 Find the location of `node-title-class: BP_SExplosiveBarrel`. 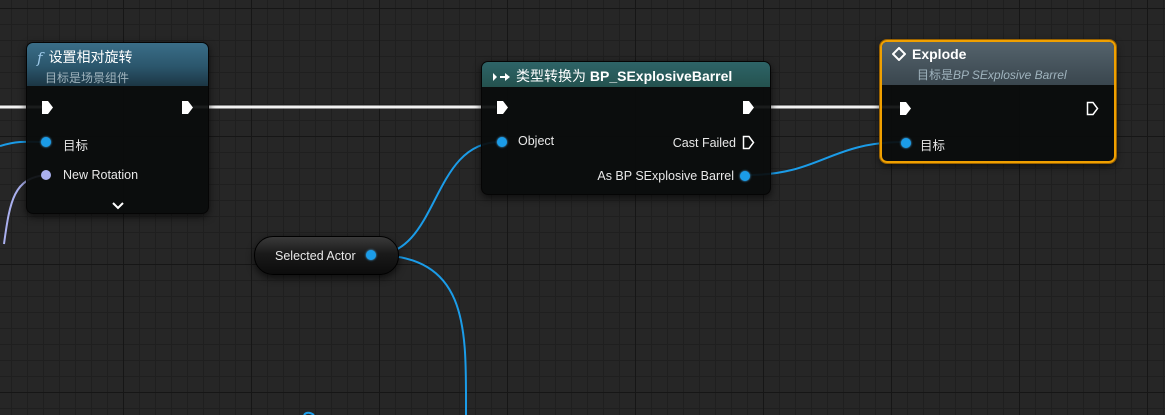

node-title-class: BP_SExplosiveBarrel is located at coordinates (661, 76).